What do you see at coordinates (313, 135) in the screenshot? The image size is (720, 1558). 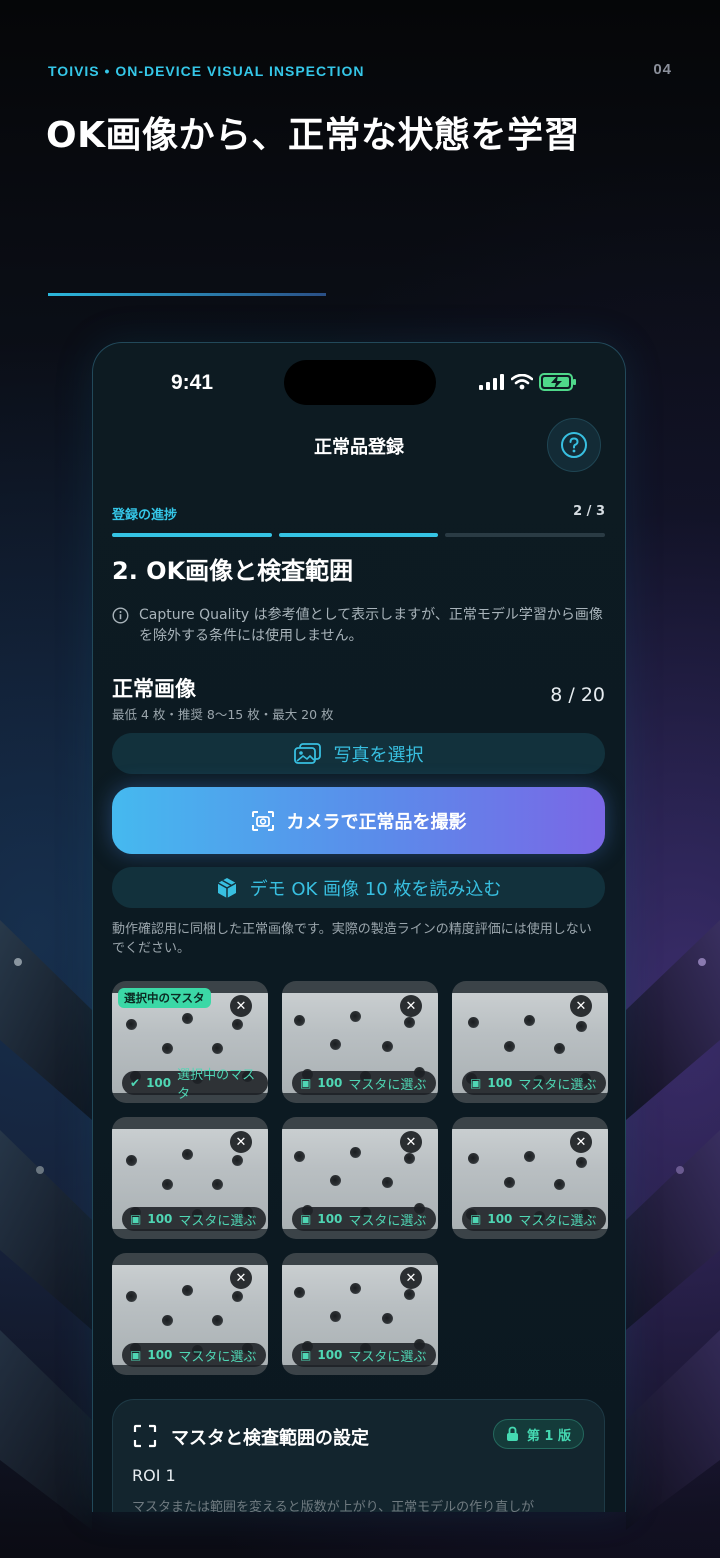 I see `headline: OK画像から、正常な状態を学習` at bounding box center [313, 135].